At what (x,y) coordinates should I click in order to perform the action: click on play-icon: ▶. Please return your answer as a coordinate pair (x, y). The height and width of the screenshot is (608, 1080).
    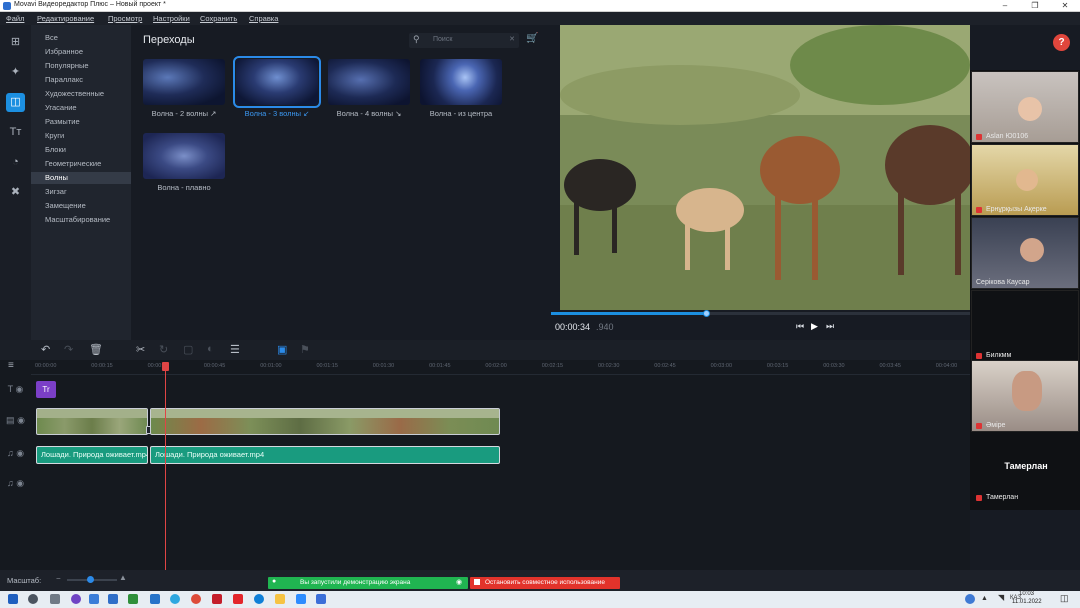
    Looking at the image, I should click on (814, 326).